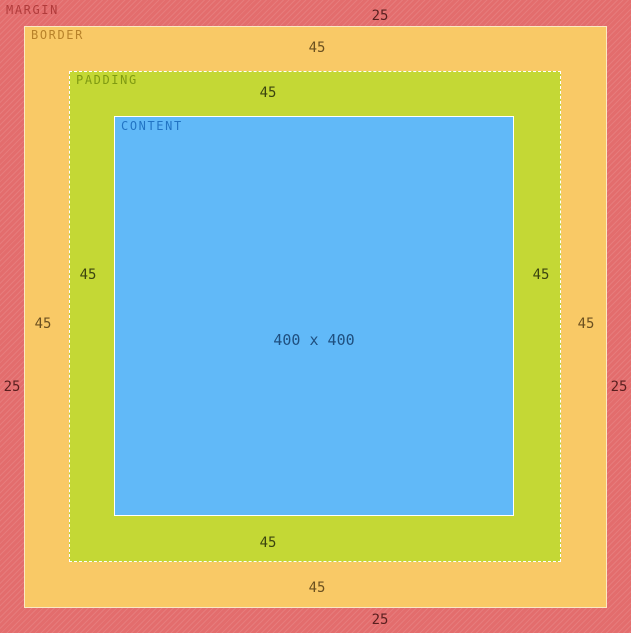 The image size is (631, 633). Describe the element at coordinates (88, 275) in the screenshot. I see `padding-left-value: 45` at that location.